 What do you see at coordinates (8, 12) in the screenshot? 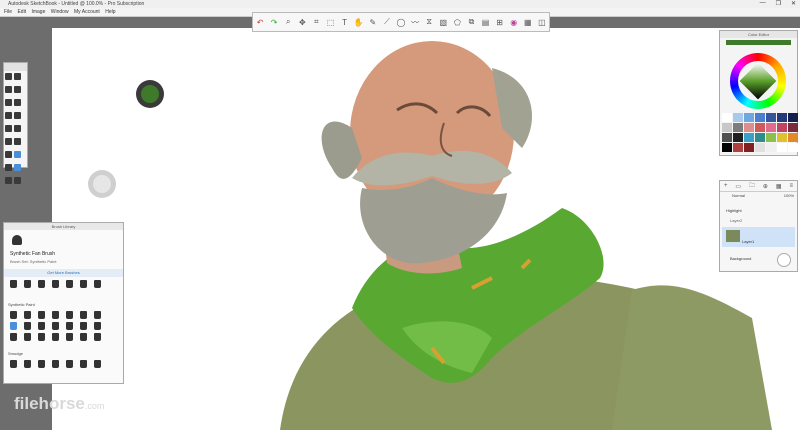
I see `menu-file: File` at bounding box center [8, 12].